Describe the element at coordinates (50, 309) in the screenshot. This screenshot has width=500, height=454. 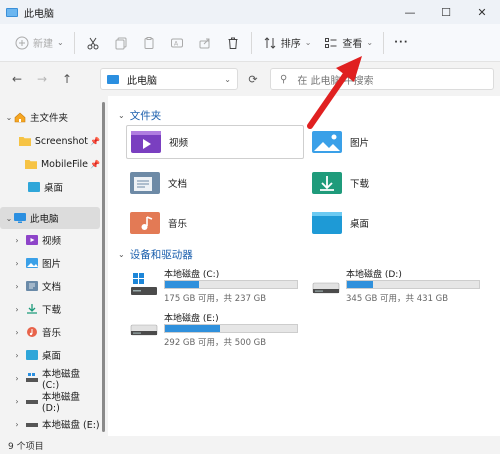
I see `sidebar-item-downloads: › 下载` at that location.